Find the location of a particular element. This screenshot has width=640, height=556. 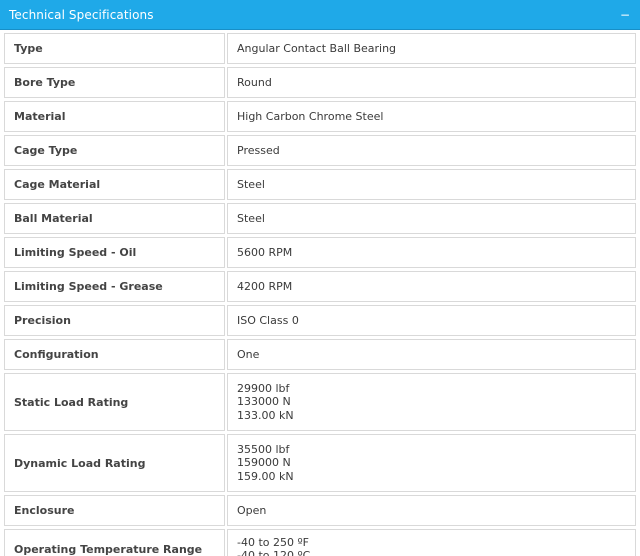

spec-value: One is located at coordinates (431, 354).